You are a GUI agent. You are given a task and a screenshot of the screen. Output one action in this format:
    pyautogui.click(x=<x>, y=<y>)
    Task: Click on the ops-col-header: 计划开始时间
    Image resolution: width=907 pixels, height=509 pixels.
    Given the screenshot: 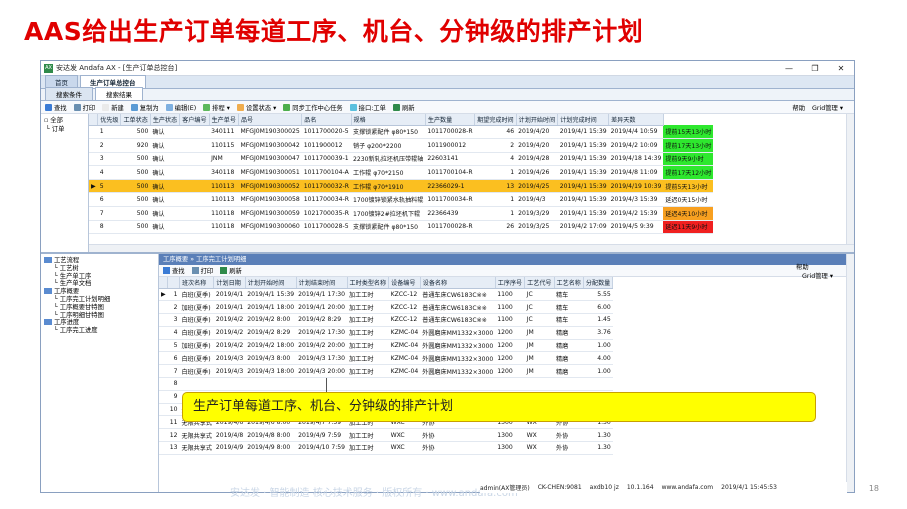 What is the action you would take?
    pyautogui.click(x=271, y=283)
    